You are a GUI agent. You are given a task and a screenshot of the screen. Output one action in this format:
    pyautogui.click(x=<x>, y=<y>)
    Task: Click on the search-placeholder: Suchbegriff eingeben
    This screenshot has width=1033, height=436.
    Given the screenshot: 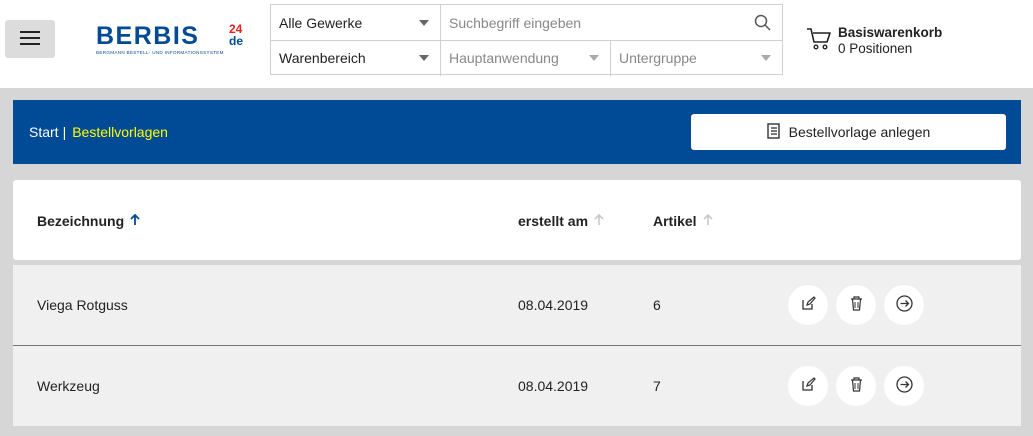 What is the action you would take?
    pyautogui.click(x=515, y=22)
    